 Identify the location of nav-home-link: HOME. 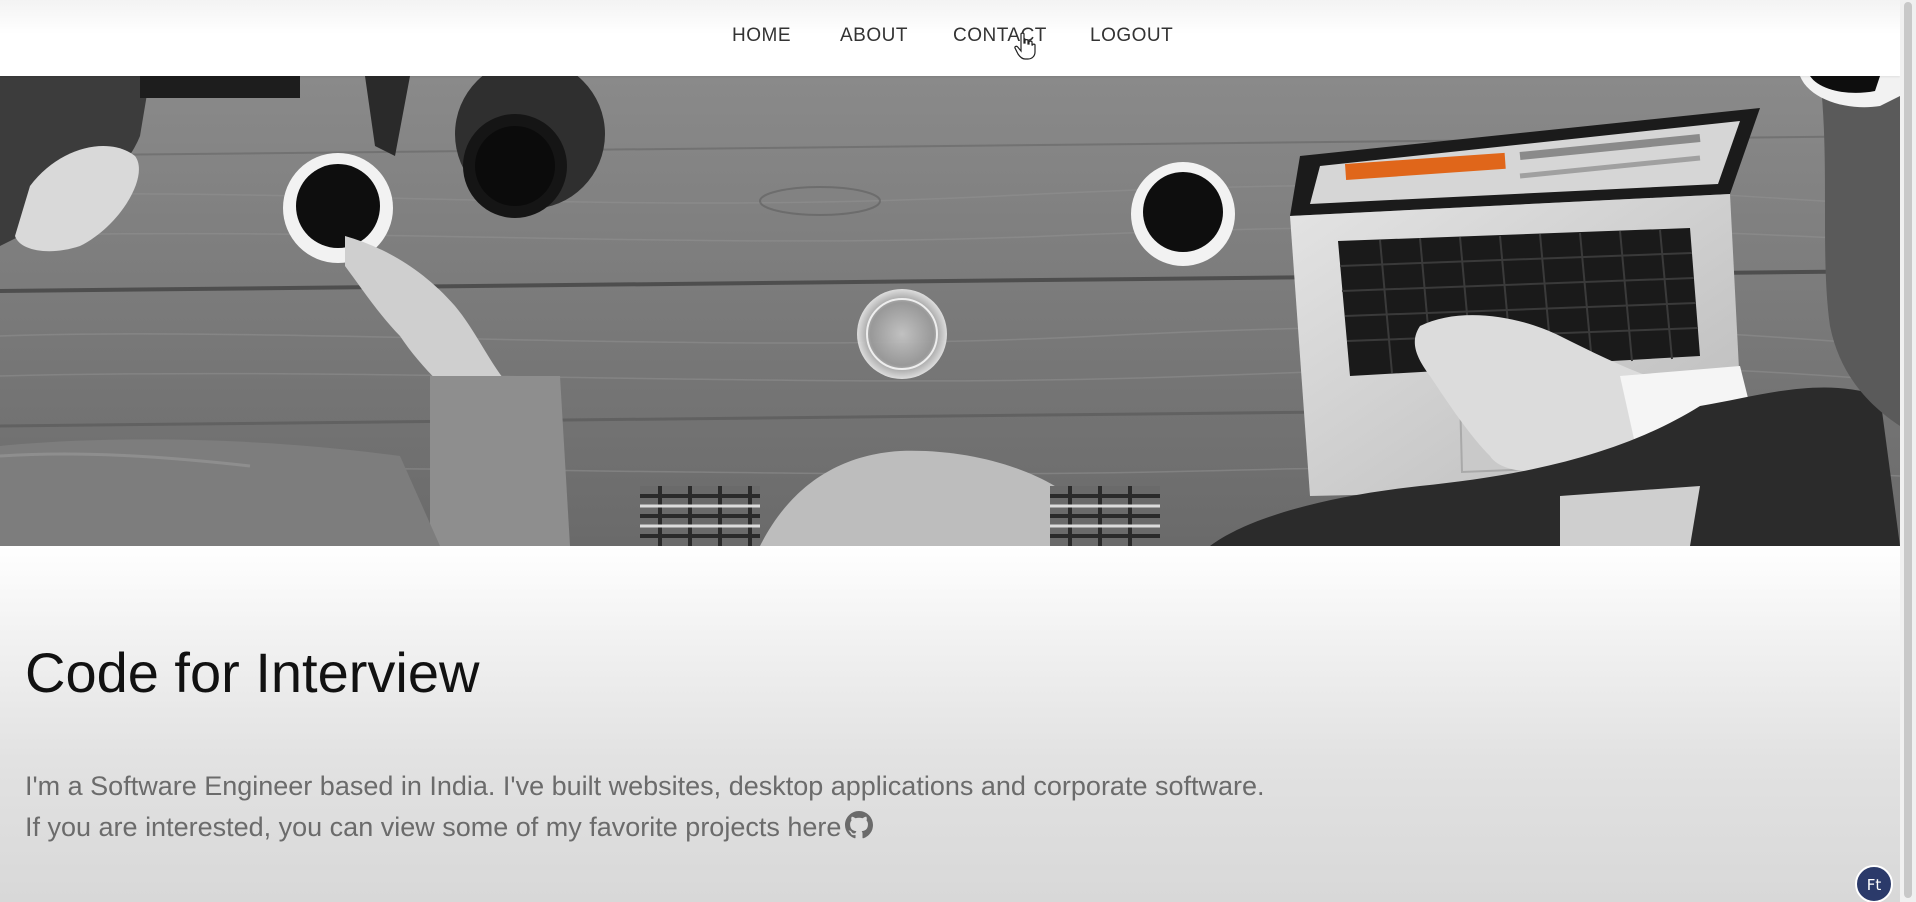
(761, 36).